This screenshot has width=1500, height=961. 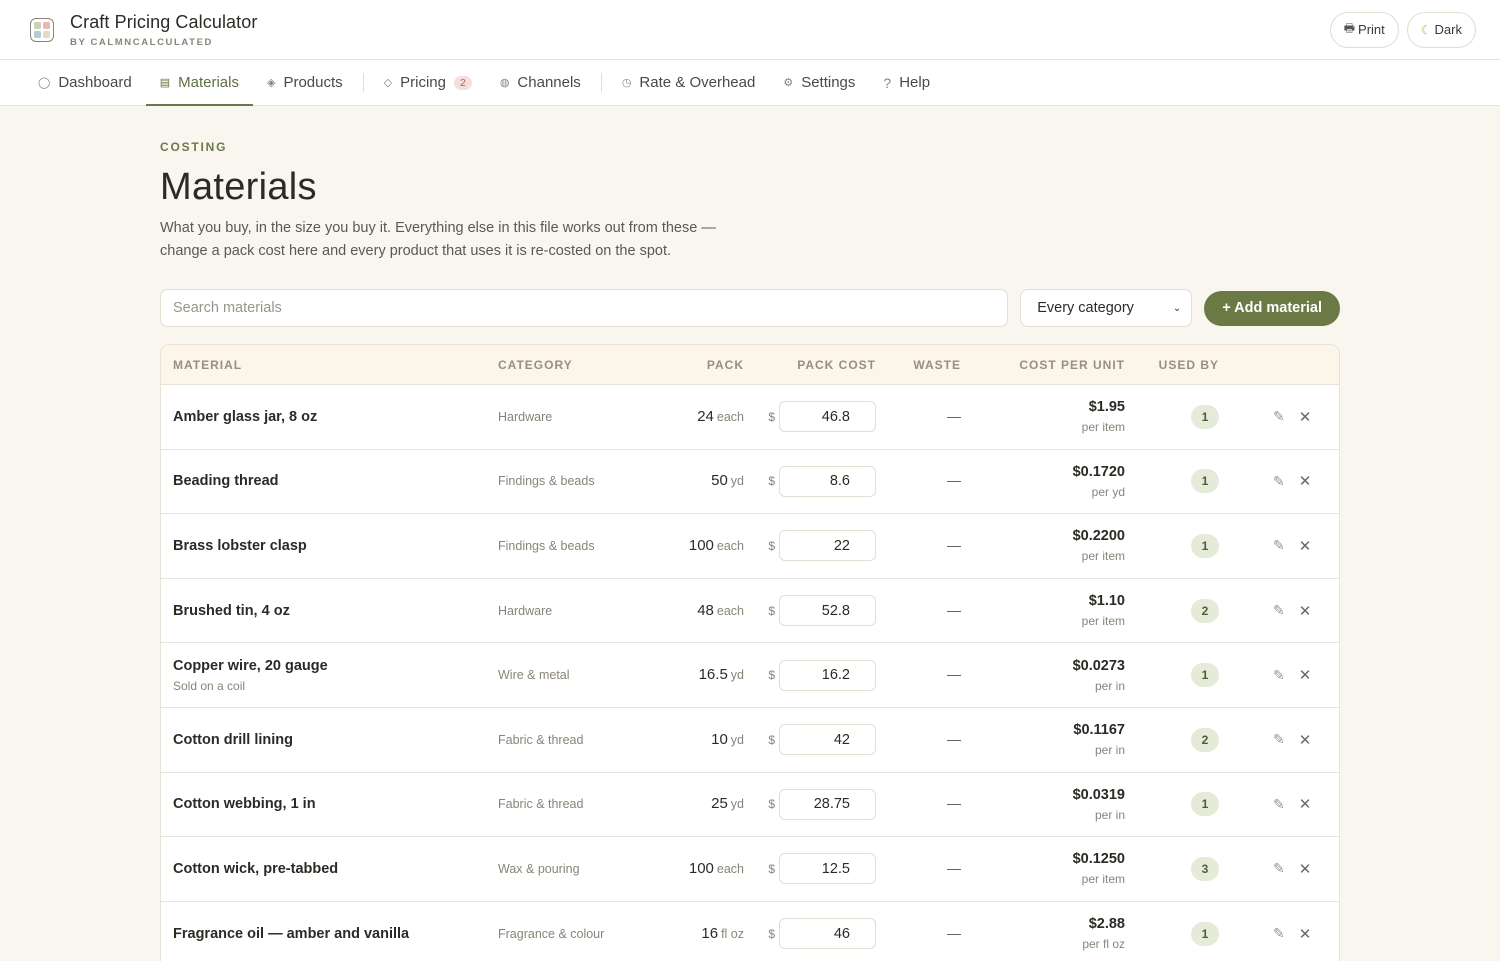 What do you see at coordinates (1272, 308) in the screenshot?
I see `add-material-button: + Add material` at bounding box center [1272, 308].